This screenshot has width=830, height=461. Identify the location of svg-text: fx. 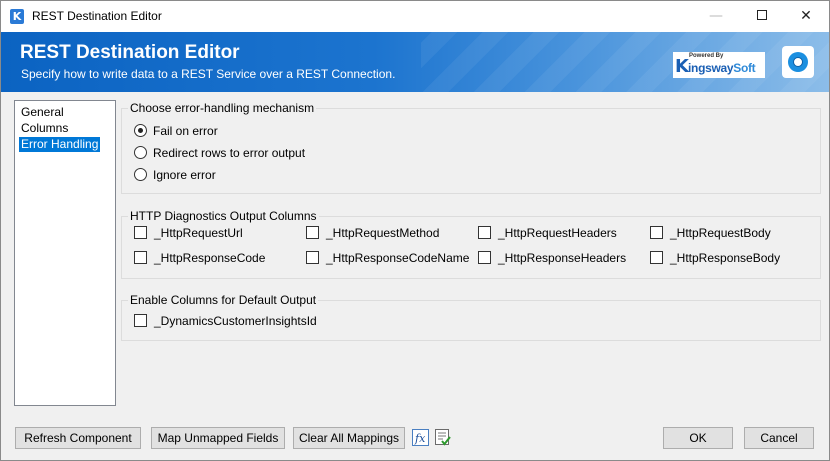
(420, 438).